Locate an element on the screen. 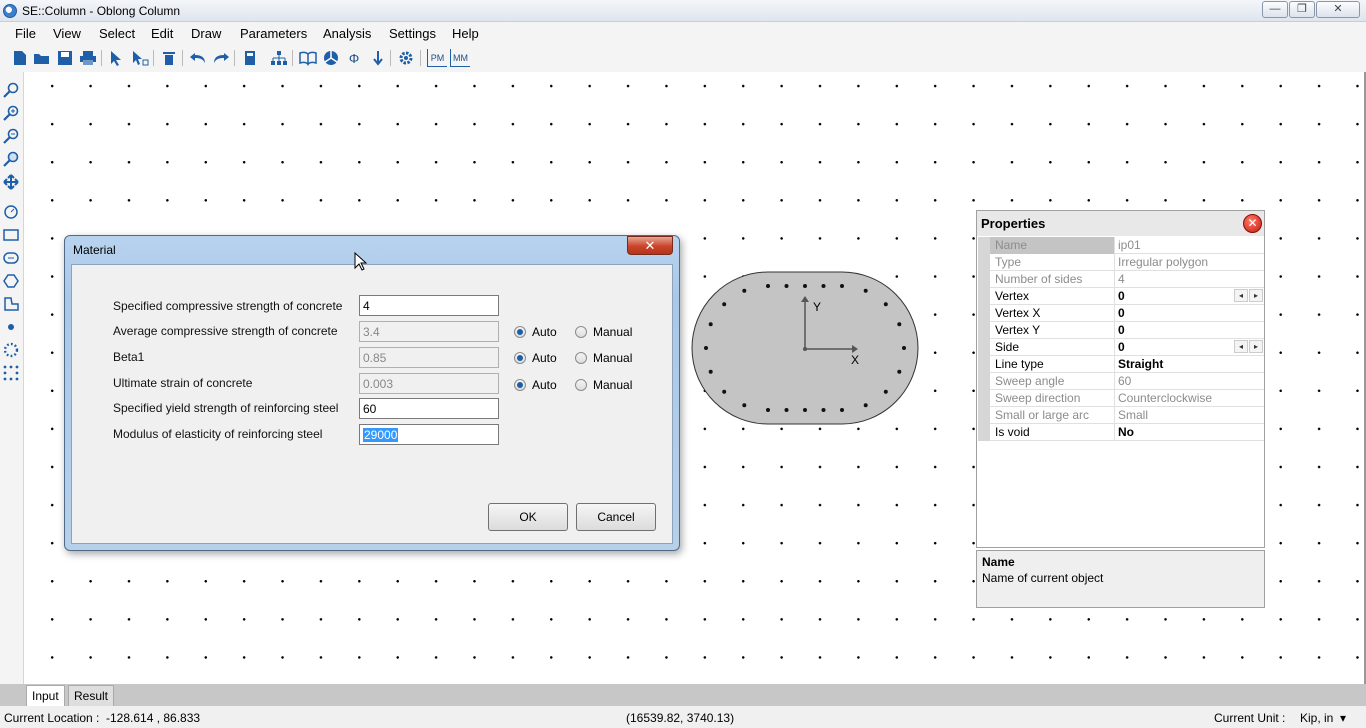  delete-icon is located at coordinates (169, 58).